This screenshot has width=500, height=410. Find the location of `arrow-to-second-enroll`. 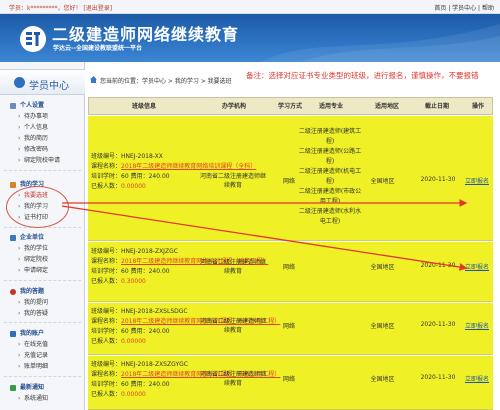

arrow-to-second-enroll is located at coordinates (264, 238).